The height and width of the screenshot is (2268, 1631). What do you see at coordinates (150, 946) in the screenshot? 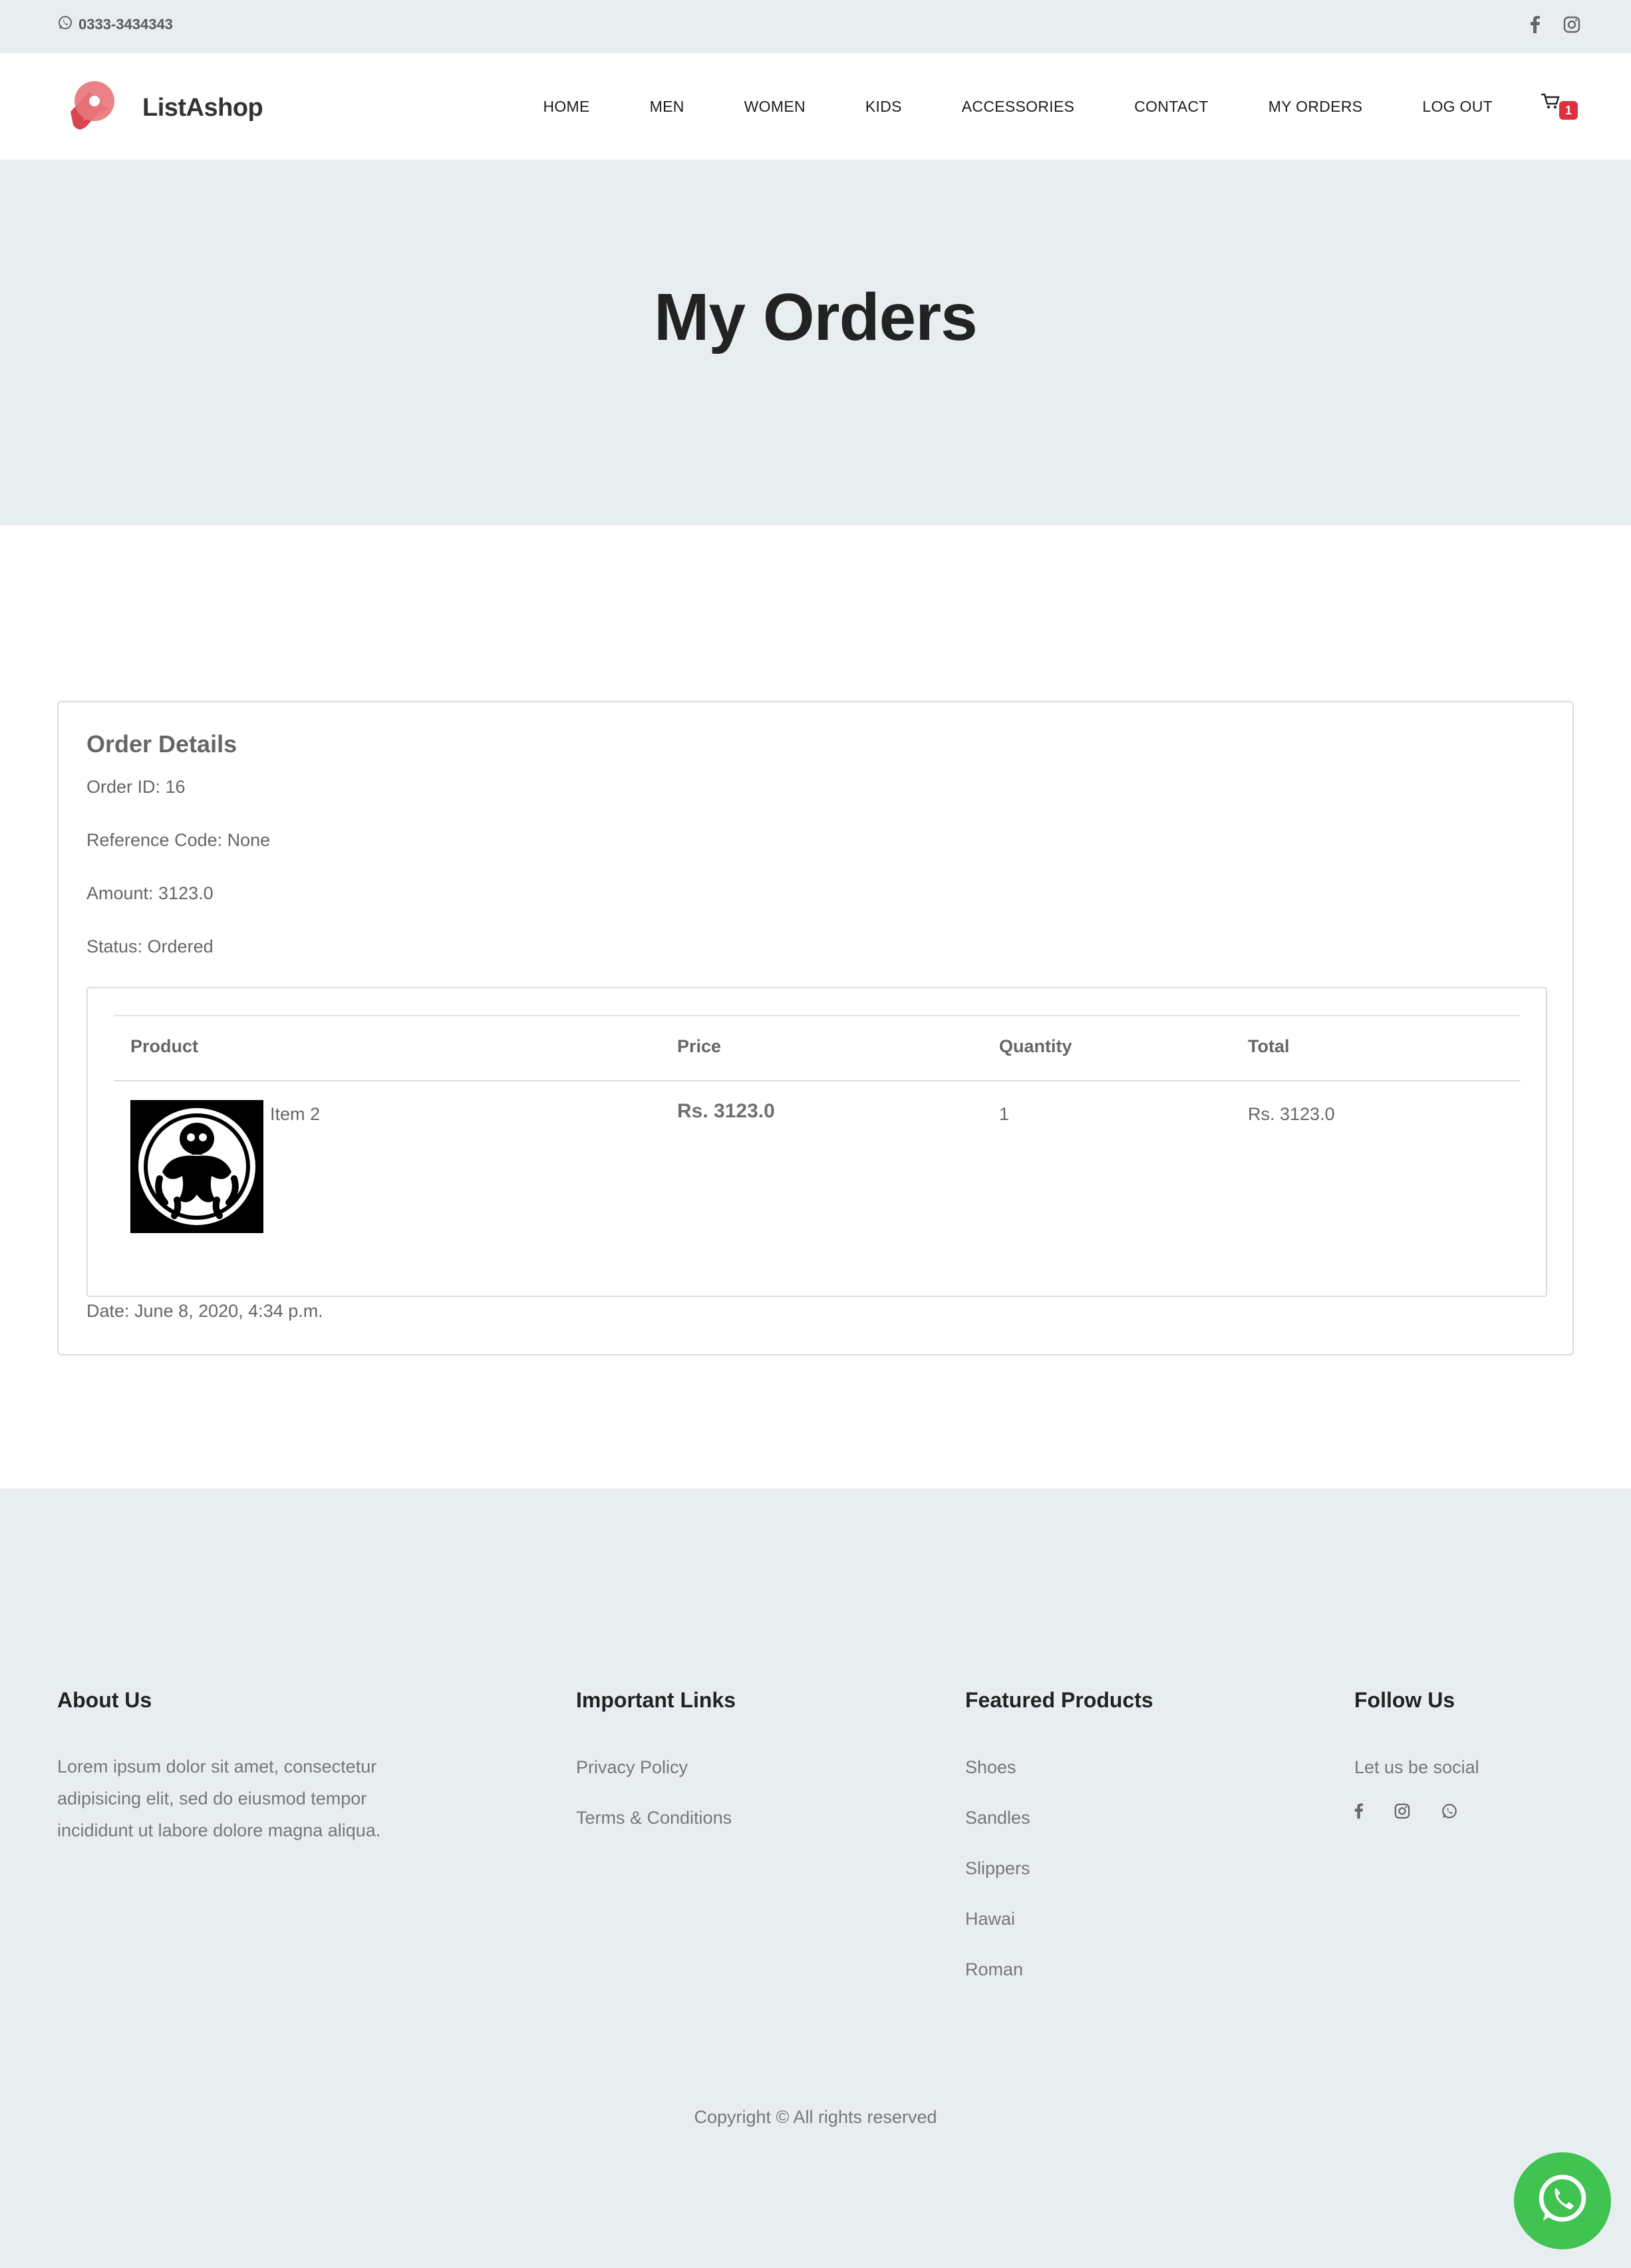
I see `order-status: Status: Ordered` at bounding box center [150, 946].